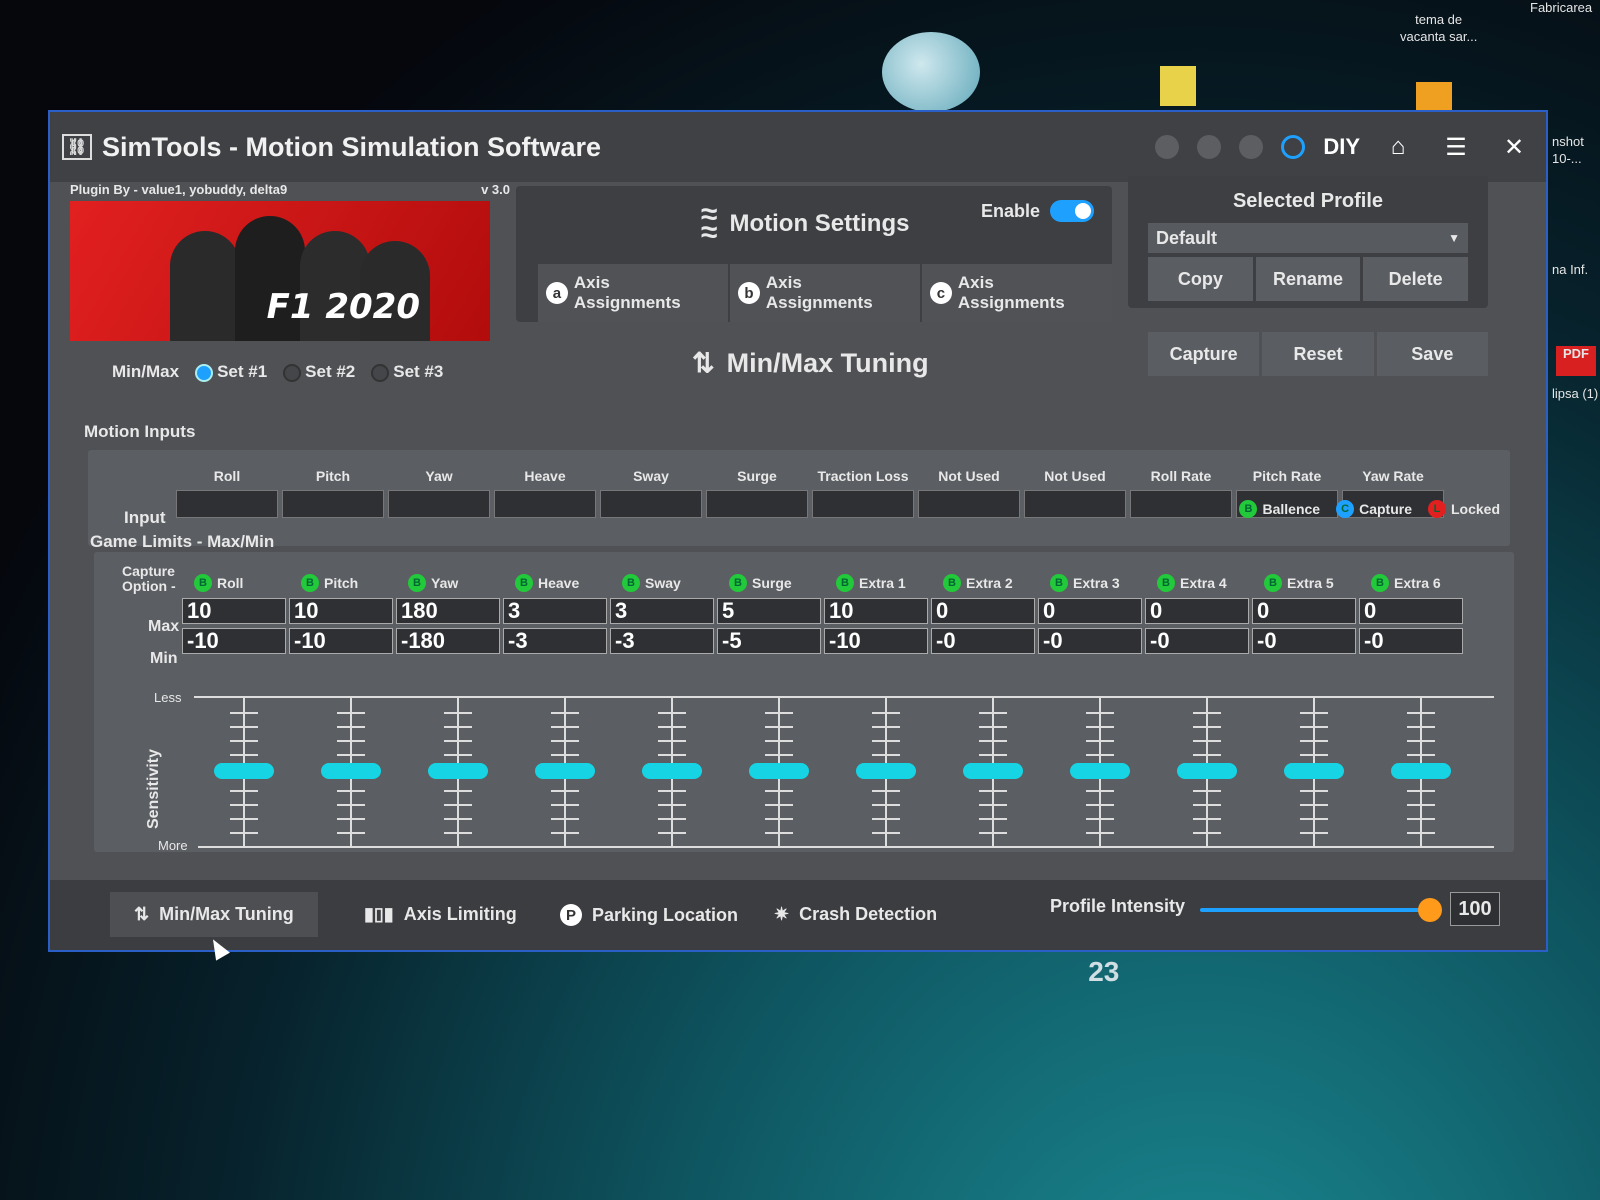 The height and width of the screenshot is (1200, 1600). Describe the element at coordinates (440, 914) in the screenshot. I see `tab-axis-limiting: ▮▯▮ Axis Limiting` at that location.